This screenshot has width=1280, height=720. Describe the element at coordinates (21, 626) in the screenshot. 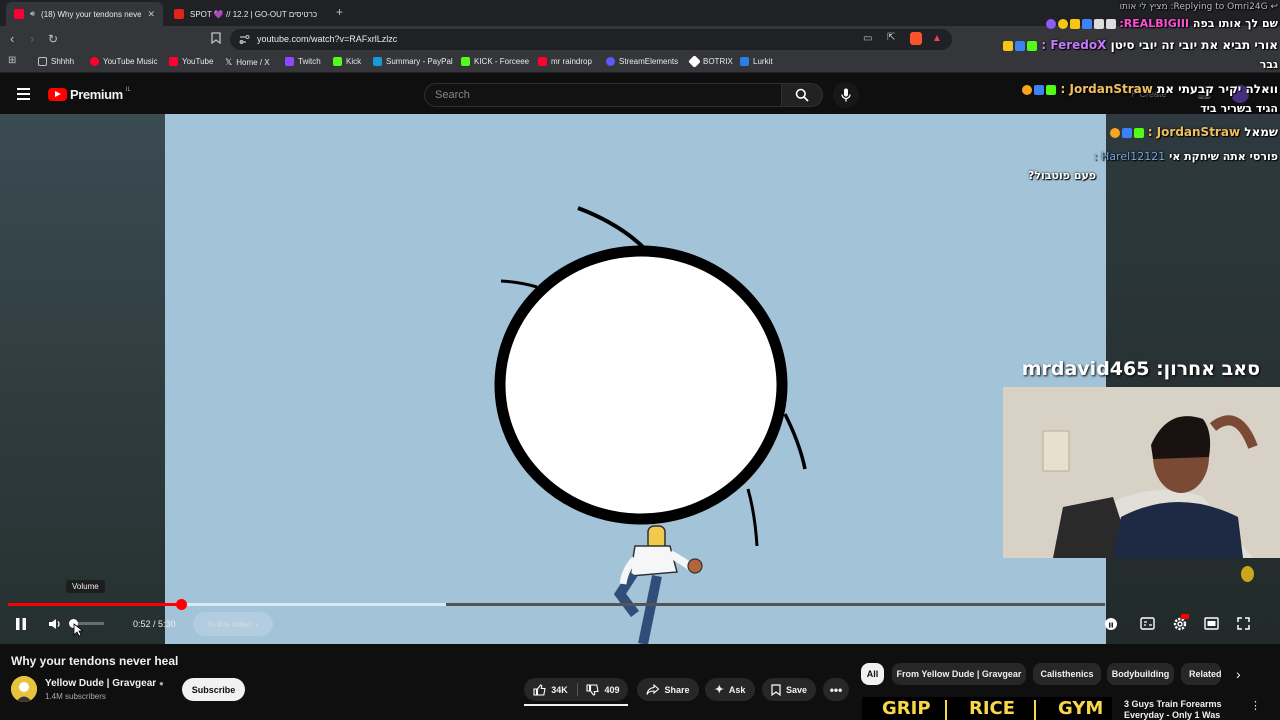

I see `pause-button` at that location.